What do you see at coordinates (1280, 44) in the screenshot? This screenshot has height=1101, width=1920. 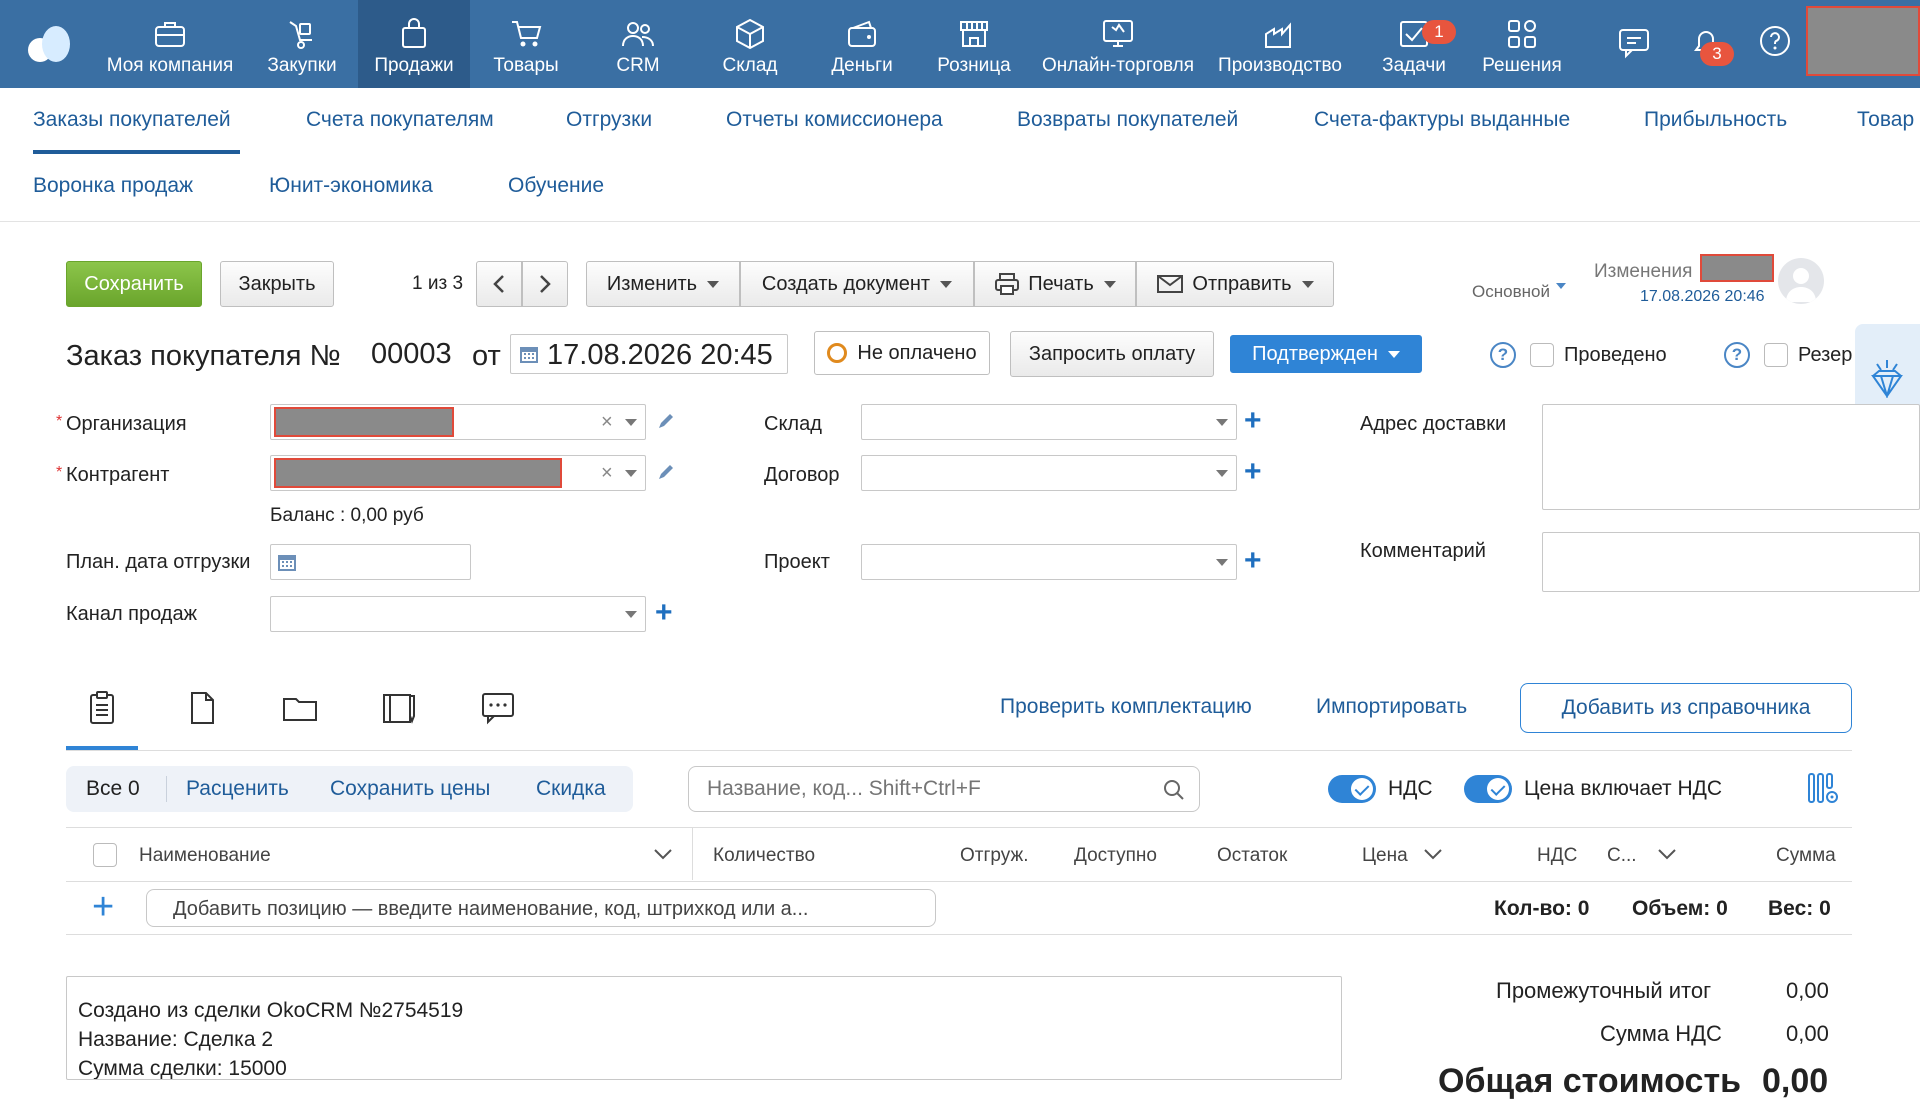 I see `nav-production: Производство` at bounding box center [1280, 44].